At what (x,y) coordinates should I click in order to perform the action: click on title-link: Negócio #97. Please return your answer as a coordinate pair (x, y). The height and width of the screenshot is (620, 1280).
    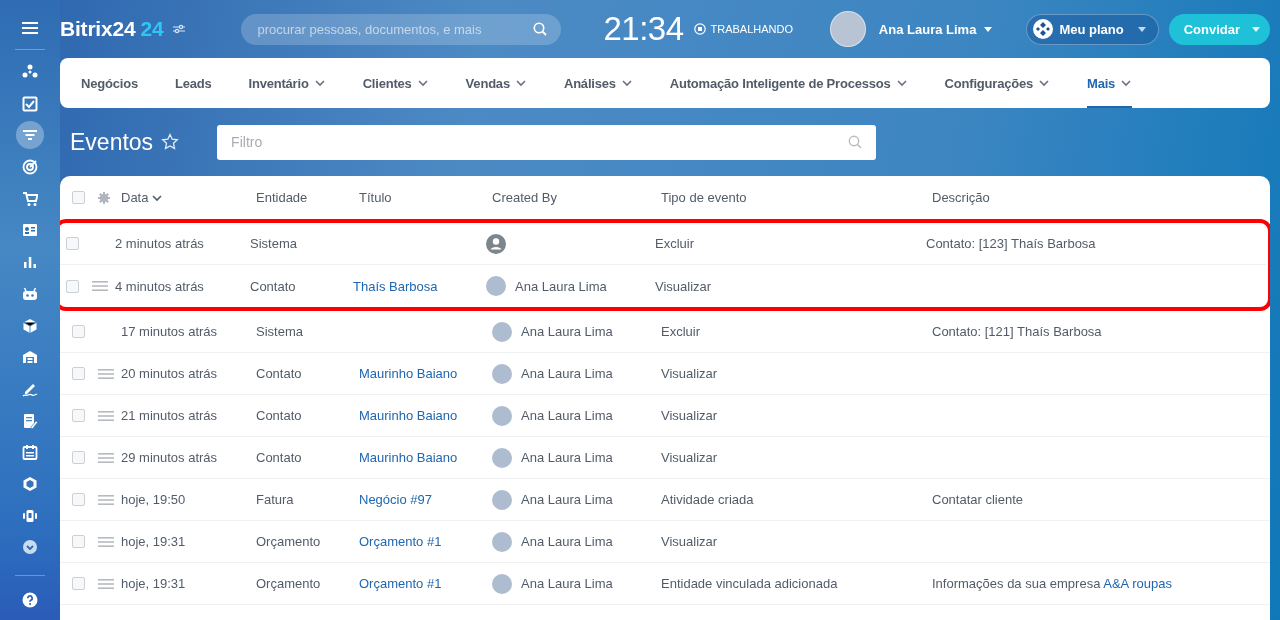
    Looking at the image, I should click on (395, 499).